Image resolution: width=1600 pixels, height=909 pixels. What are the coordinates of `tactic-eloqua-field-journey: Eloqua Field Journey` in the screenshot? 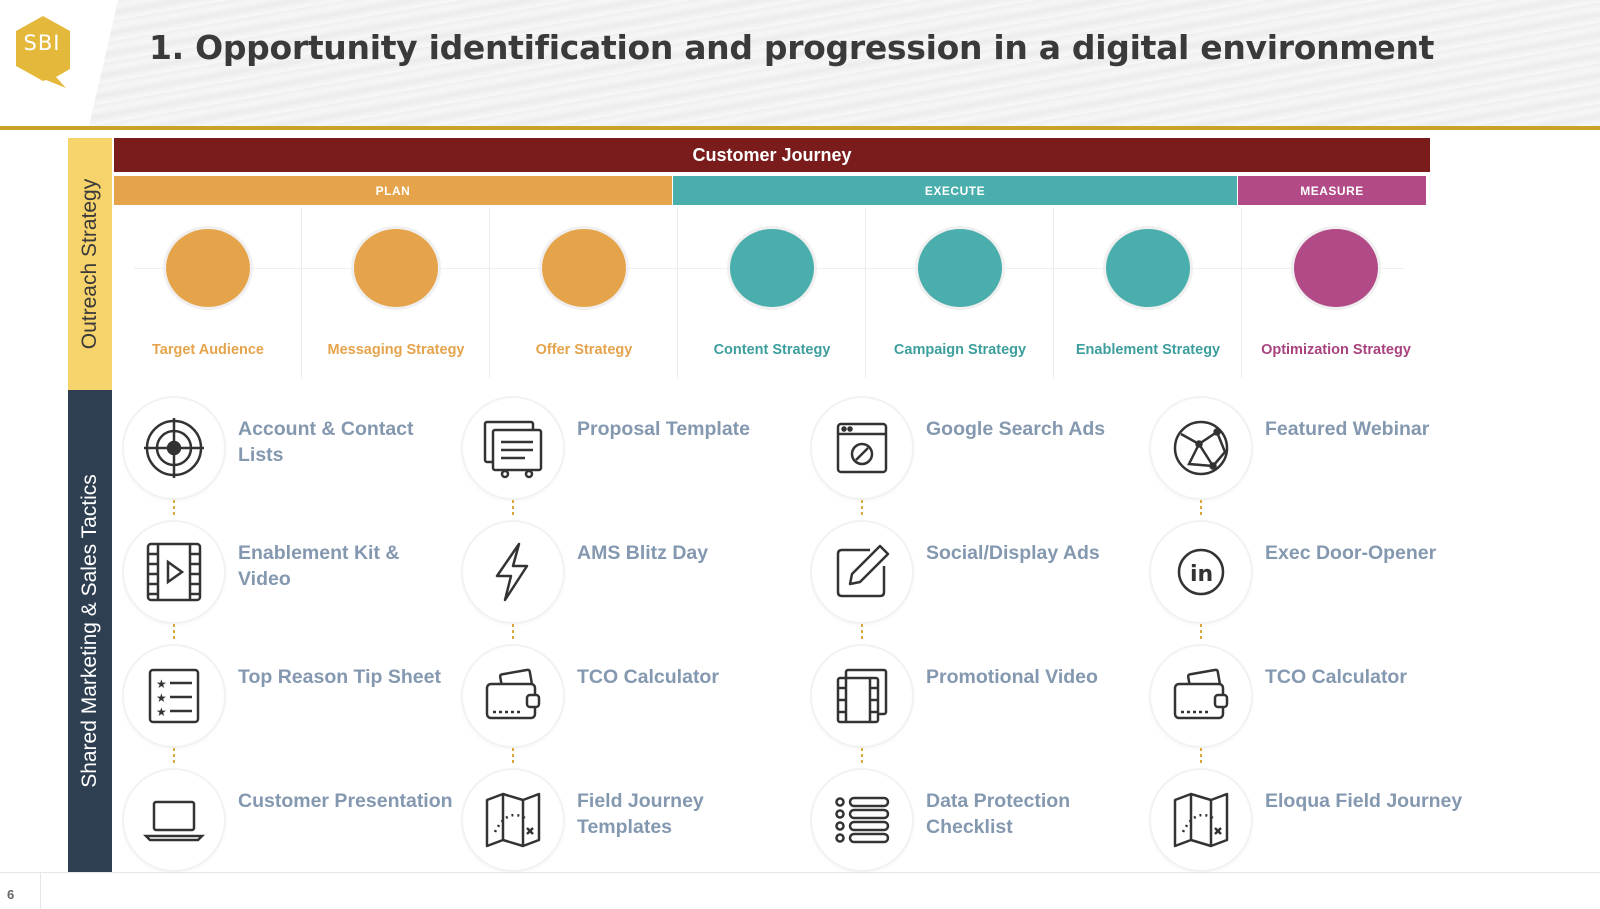 It's located at (1313, 825).